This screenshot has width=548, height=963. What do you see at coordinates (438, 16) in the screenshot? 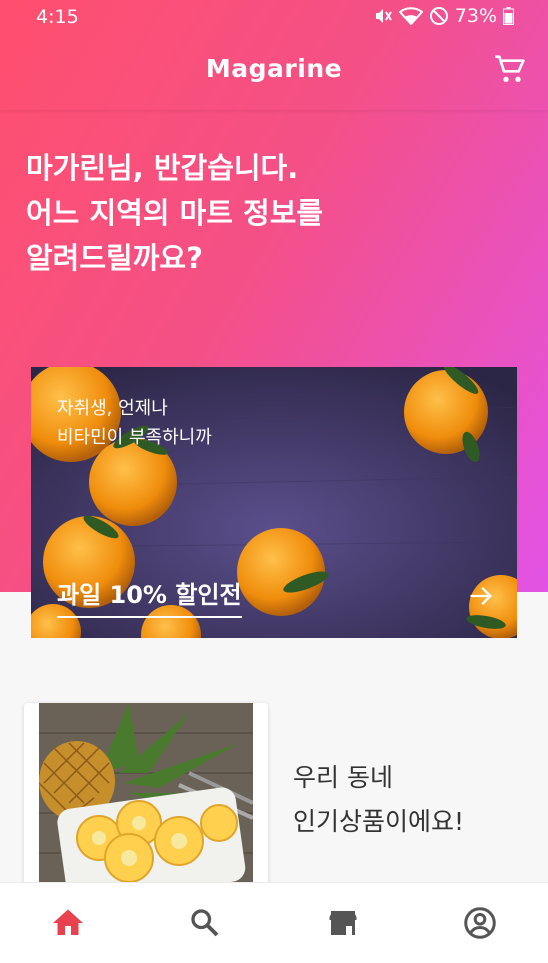
I see `do-not-disturb-icon` at bounding box center [438, 16].